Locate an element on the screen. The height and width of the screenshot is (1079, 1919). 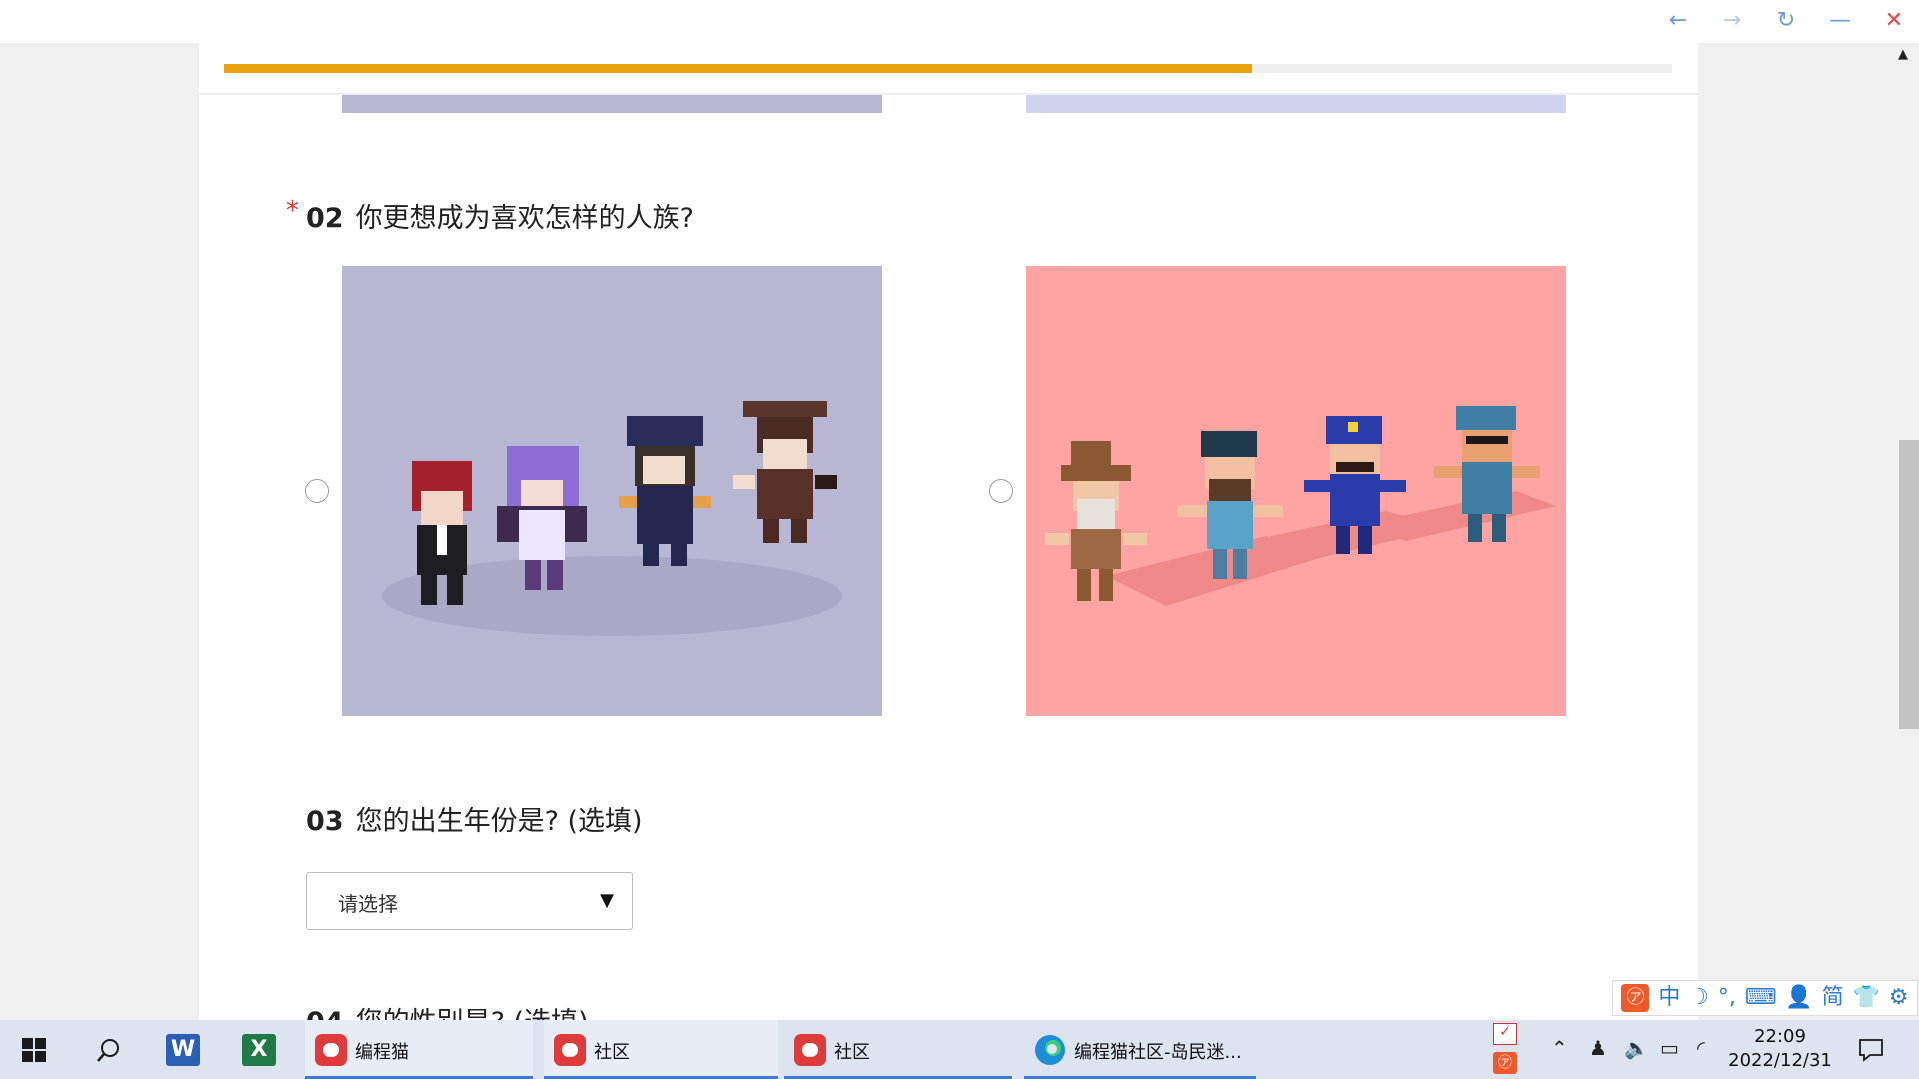
taskbar-app-community-1: 社区 is located at coordinates (661, 1049).